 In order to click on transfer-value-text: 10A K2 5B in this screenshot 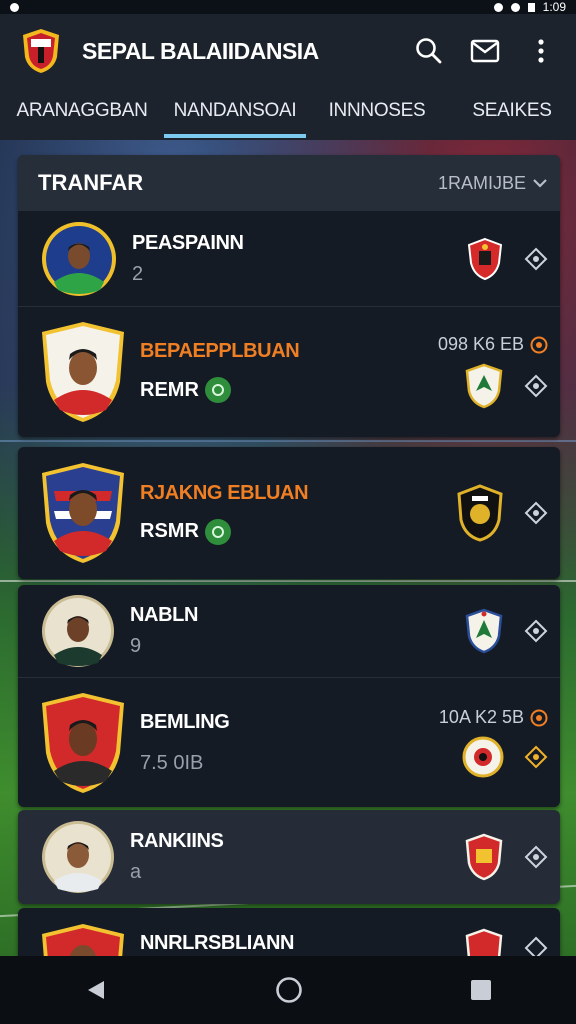, I will do `click(481, 717)`.